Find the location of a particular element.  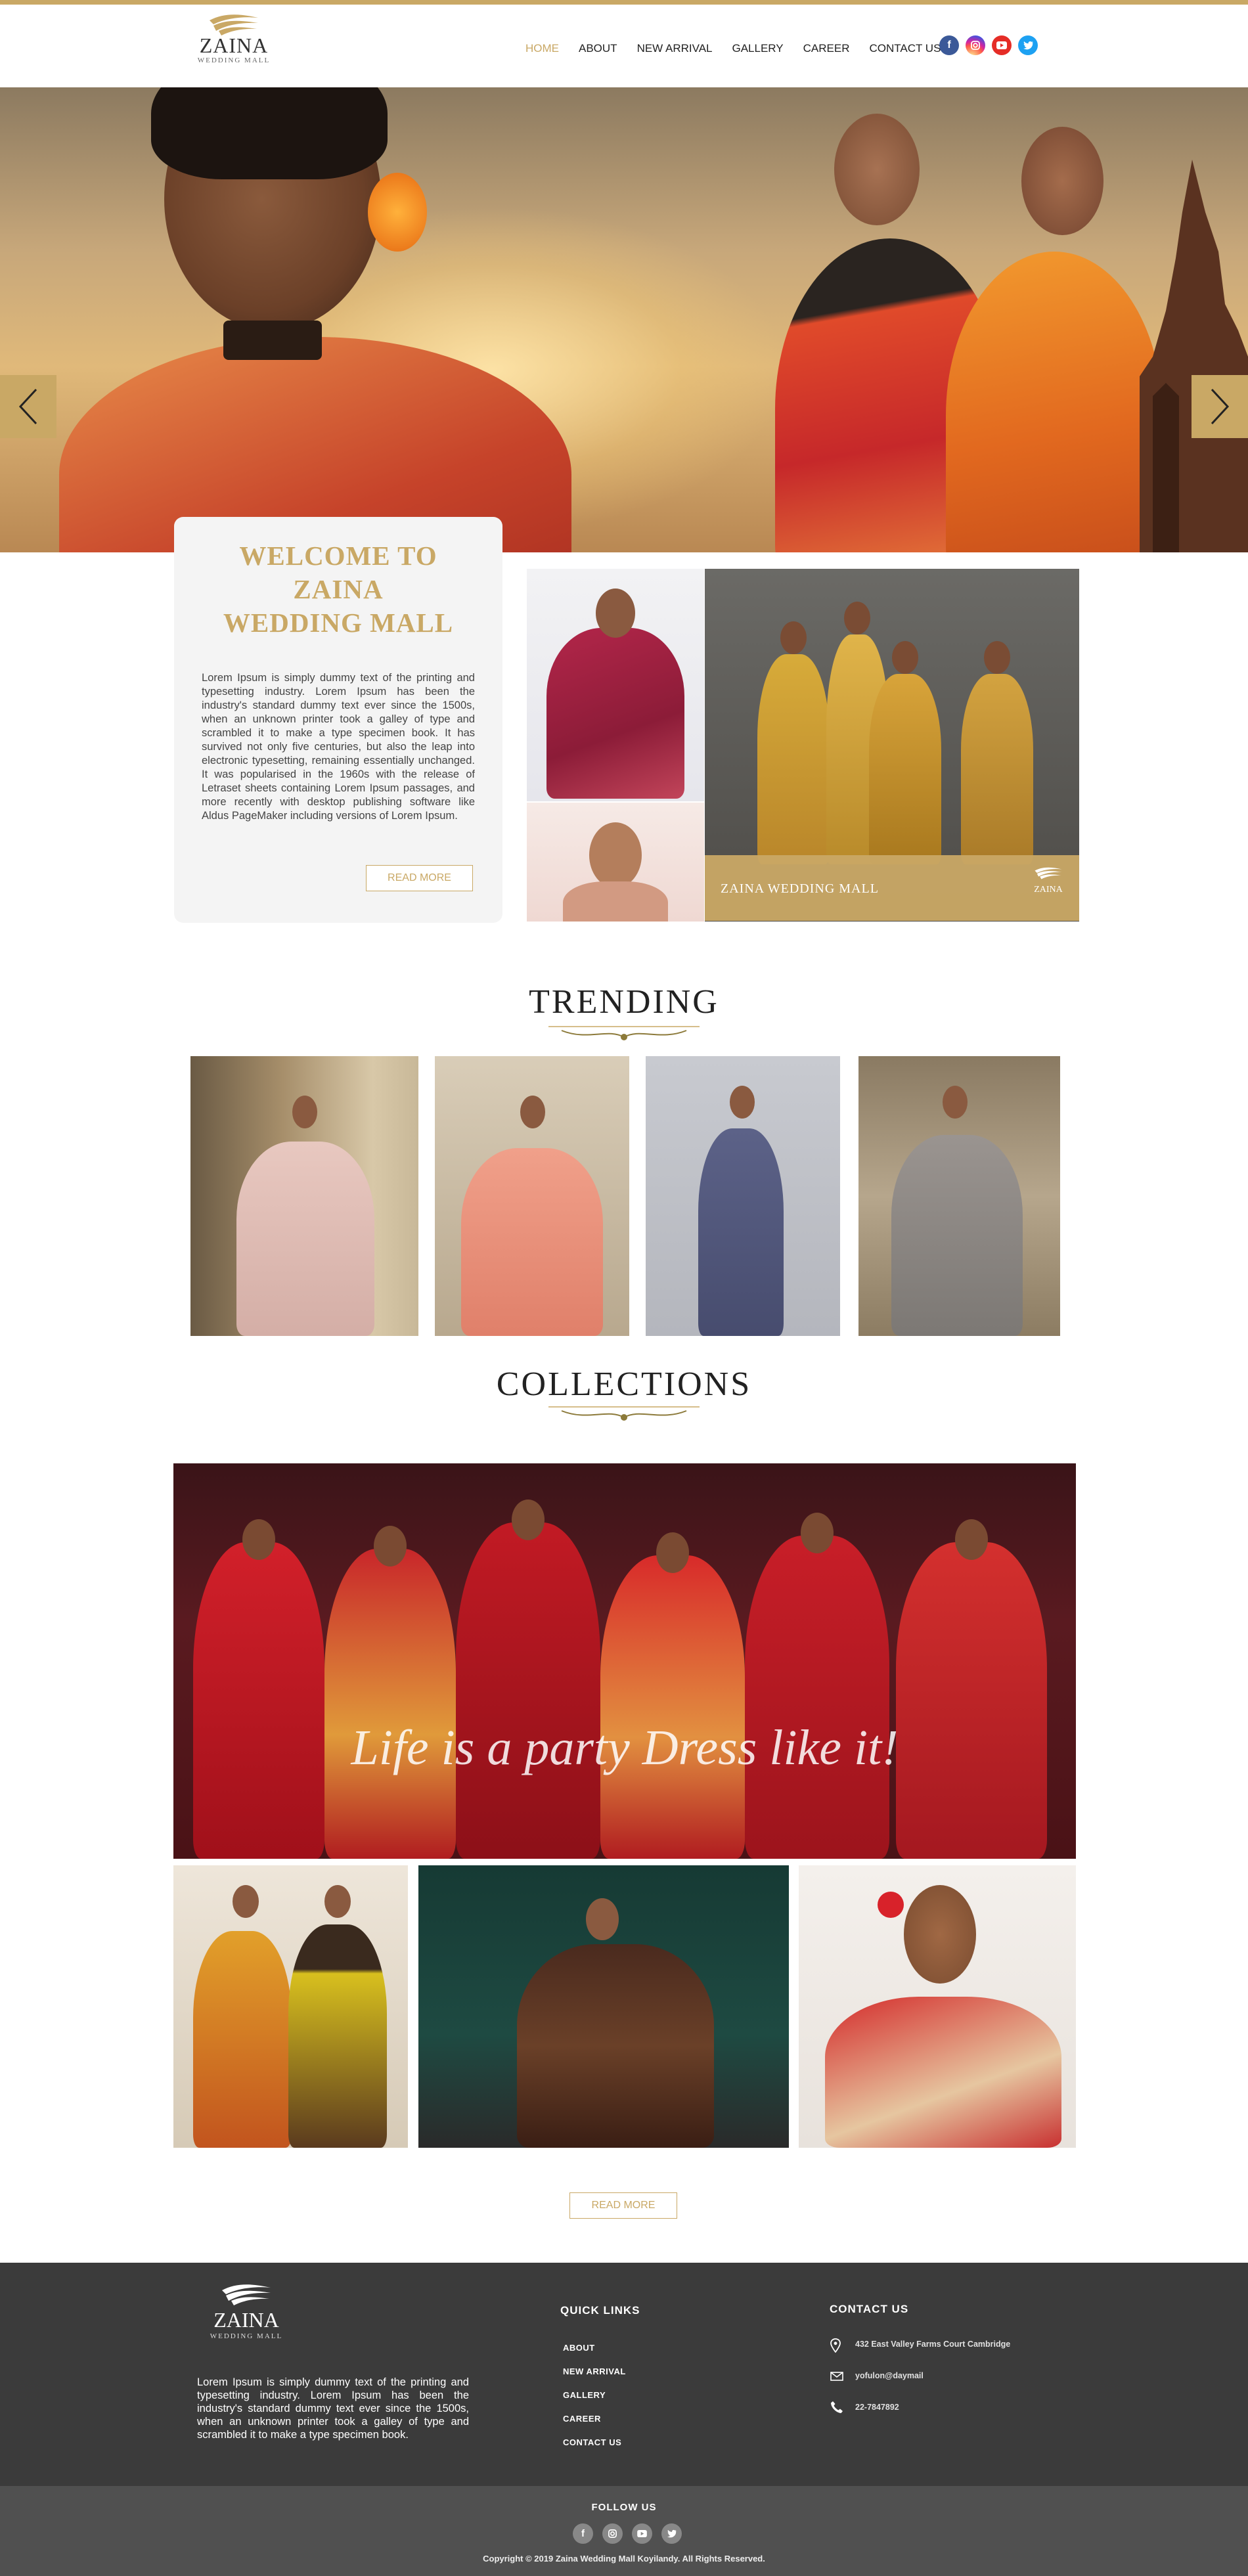

footer-link-about: ABOUT is located at coordinates (579, 2348).